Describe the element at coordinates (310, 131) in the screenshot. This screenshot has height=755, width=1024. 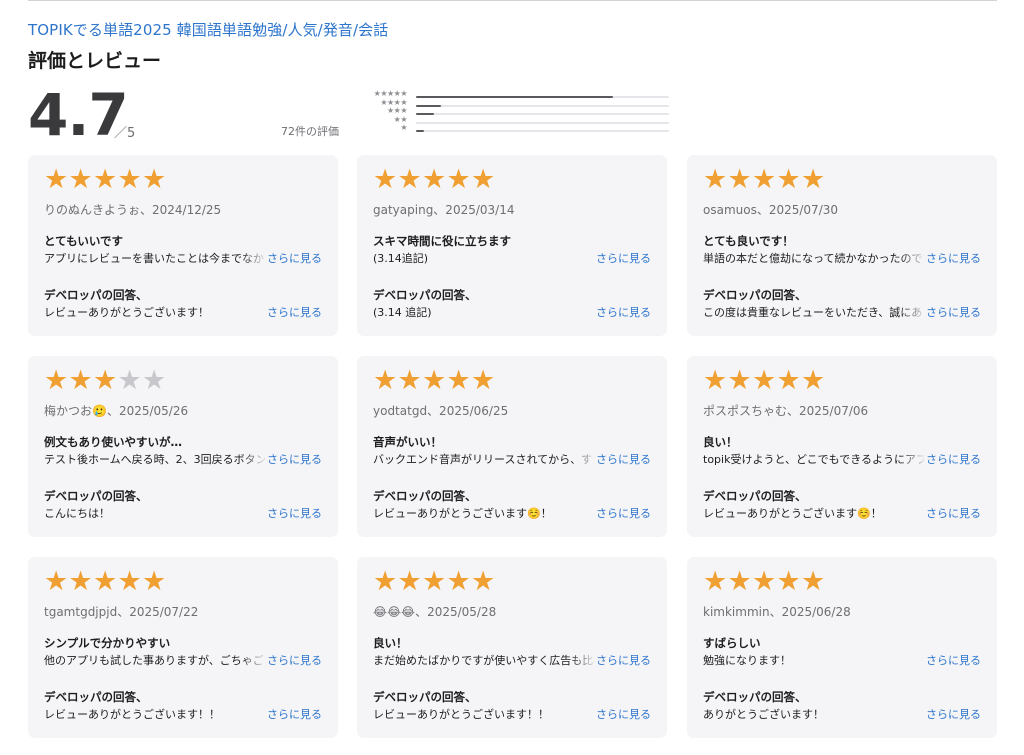
I see `rating-count: 72件の評価` at that location.